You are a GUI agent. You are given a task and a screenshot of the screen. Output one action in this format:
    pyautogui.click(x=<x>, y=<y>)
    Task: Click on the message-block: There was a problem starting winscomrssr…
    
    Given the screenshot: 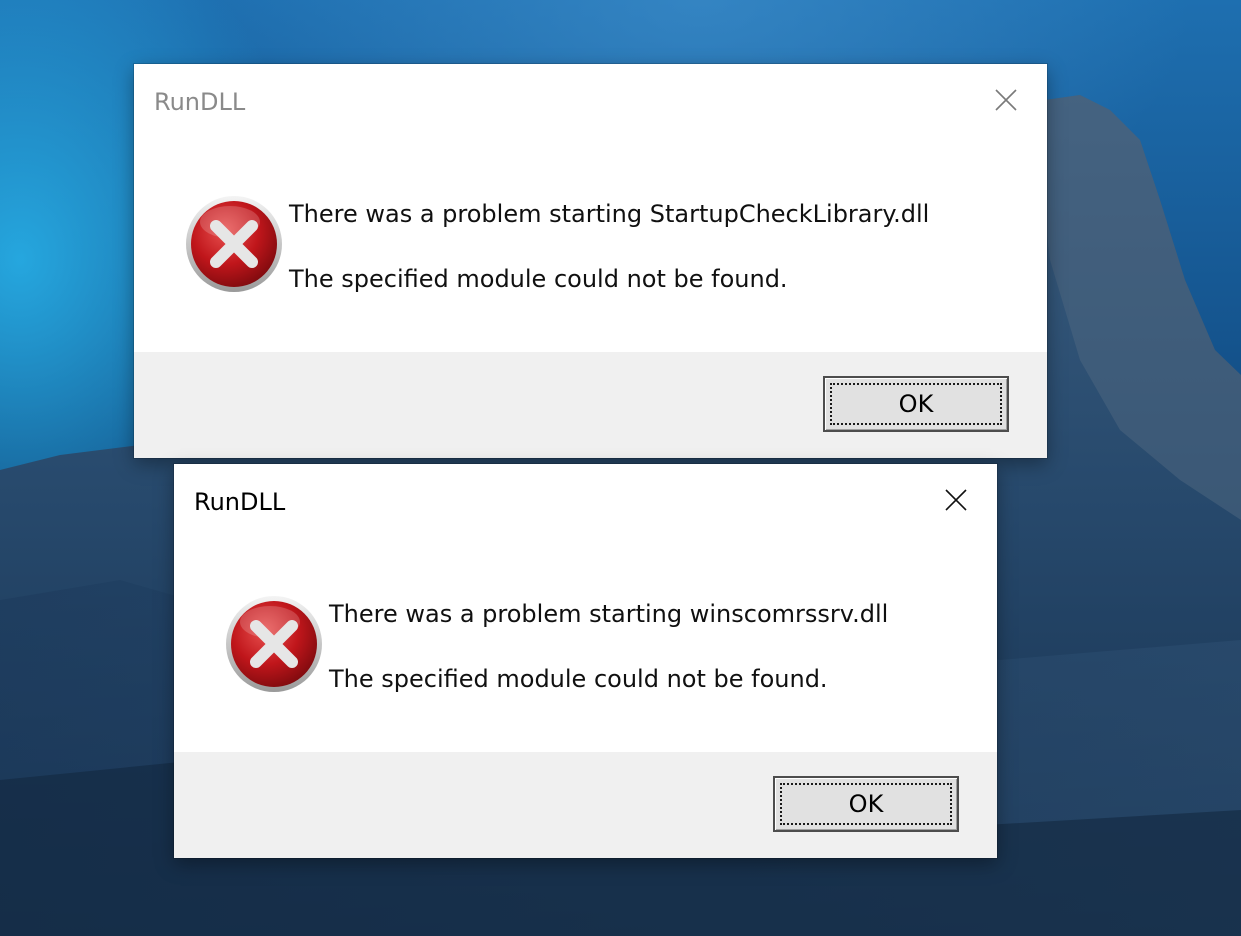 What is the action you would take?
    pyautogui.click(x=608, y=646)
    